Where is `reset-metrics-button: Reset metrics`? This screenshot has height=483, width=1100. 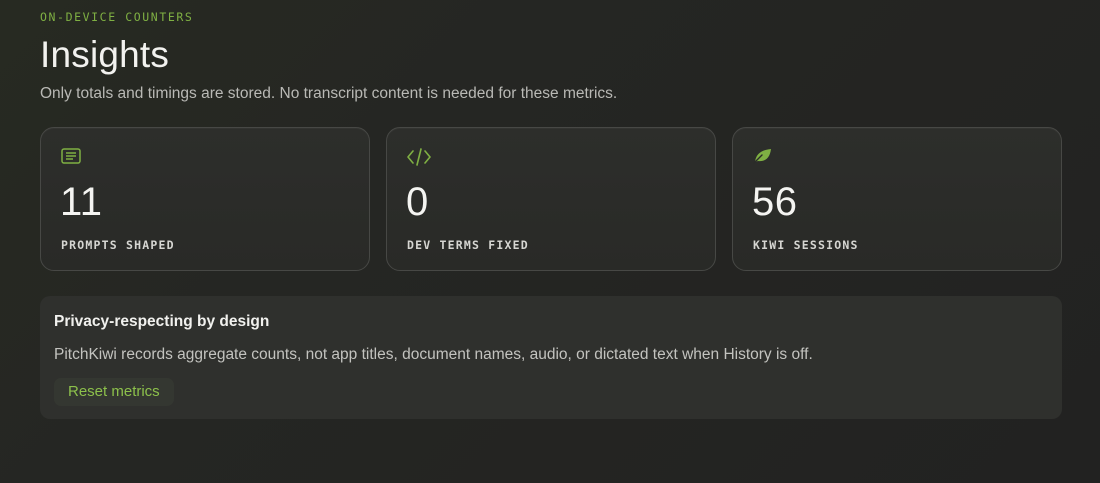
reset-metrics-button: Reset metrics is located at coordinates (114, 392).